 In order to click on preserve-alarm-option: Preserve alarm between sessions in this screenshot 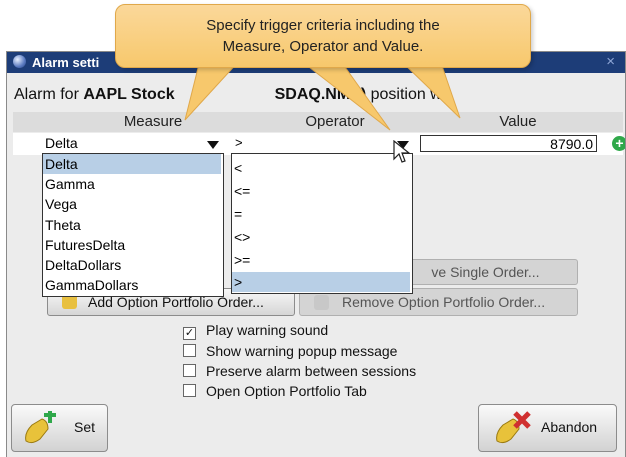, I will do `click(299, 371)`.